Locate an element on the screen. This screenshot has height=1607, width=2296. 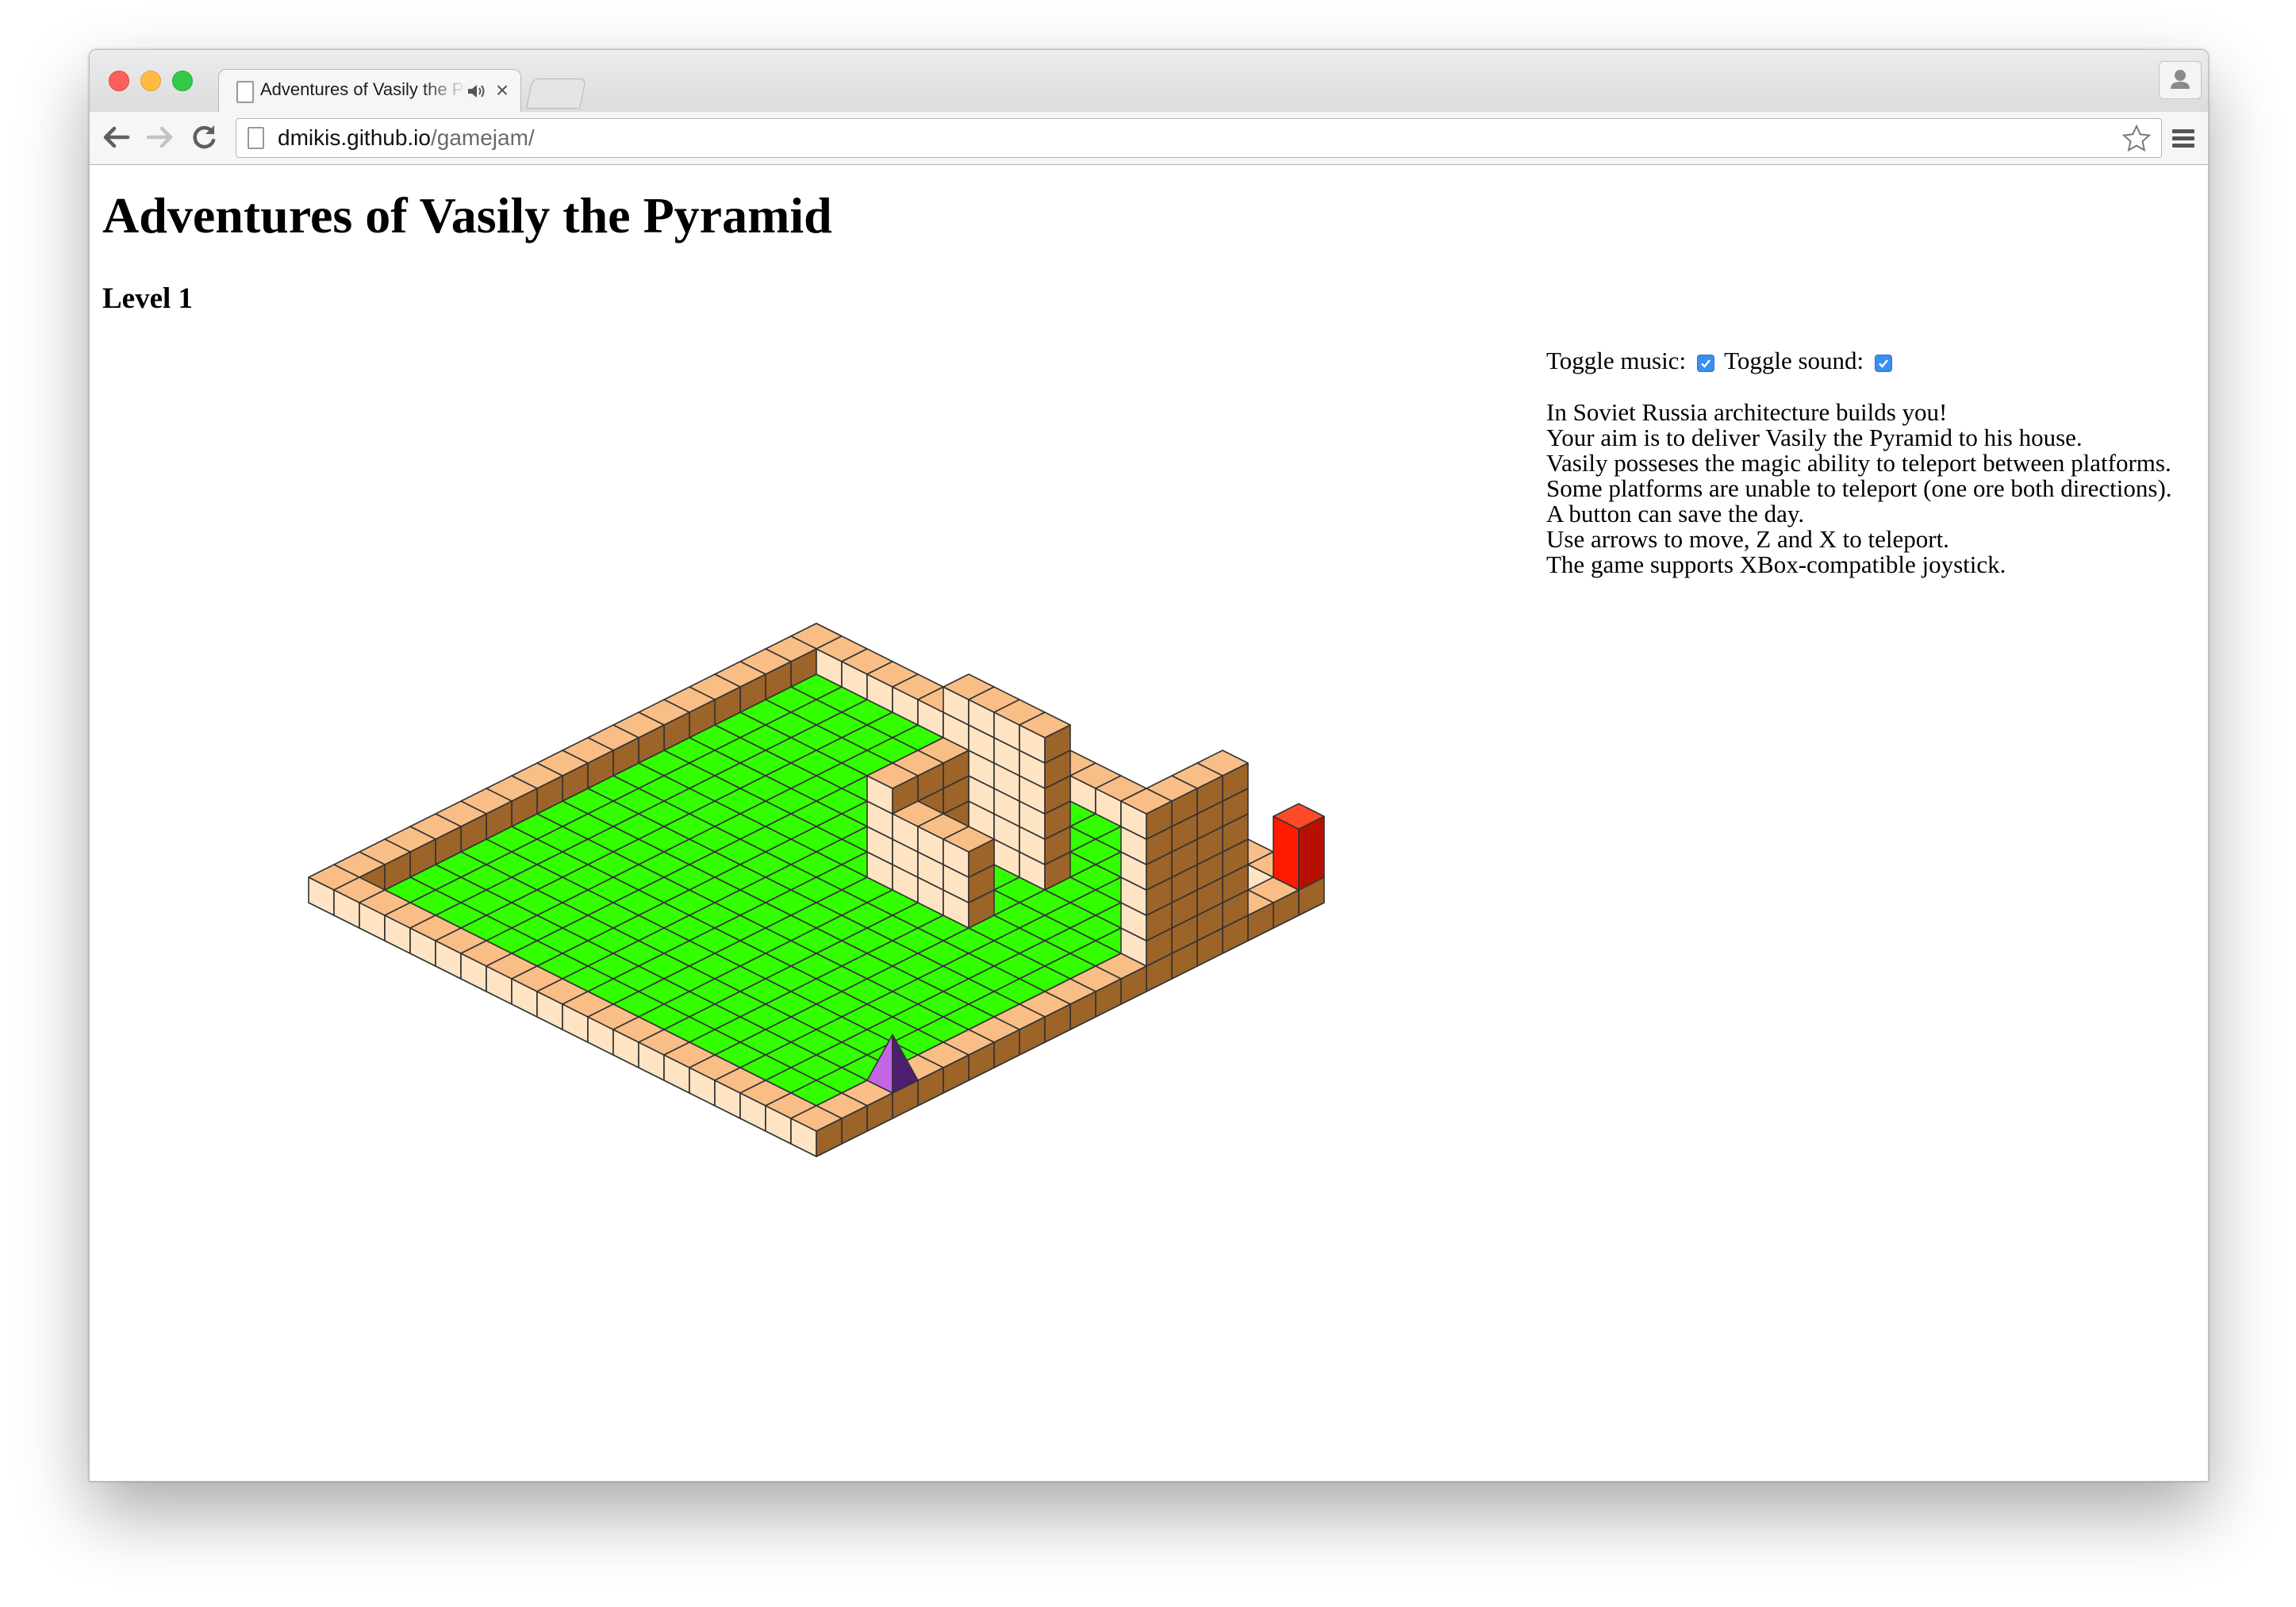
bookmark-star-icon is located at coordinates (2136, 138).